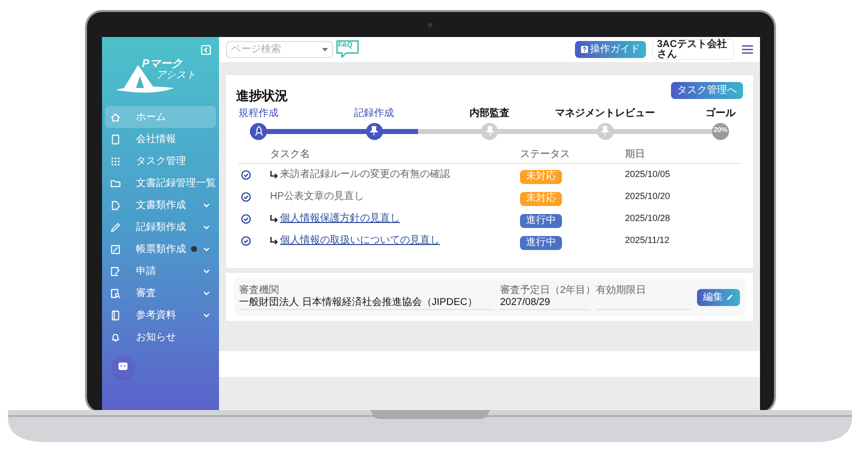 The width and height of the screenshot is (860, 463). Describe the element at coordinates (160, 117) in the screenshot. I see `sidebar-item: ホーム` at that location.